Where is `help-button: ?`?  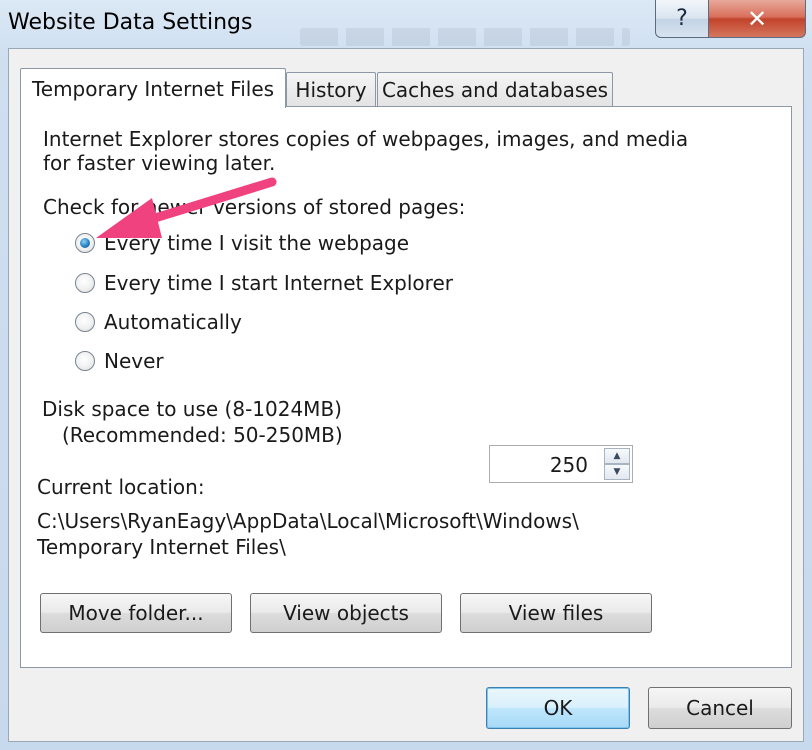 help-button: ? is located at coordinates (682, 19).